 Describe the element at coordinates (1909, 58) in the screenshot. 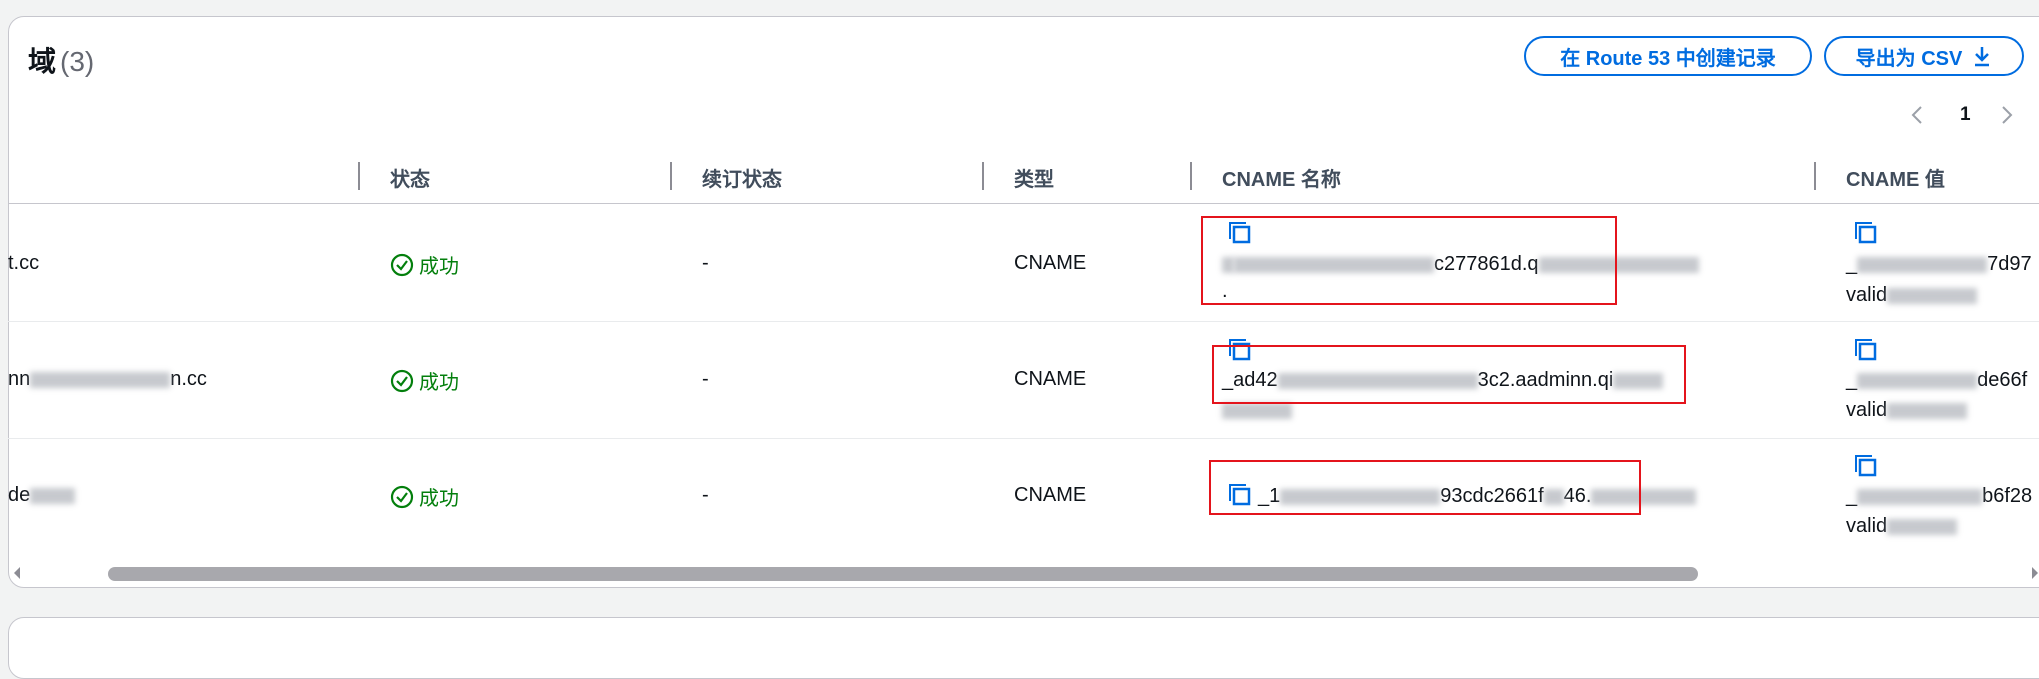

I see `export-csv-label: 导出为 CSV` at that location.